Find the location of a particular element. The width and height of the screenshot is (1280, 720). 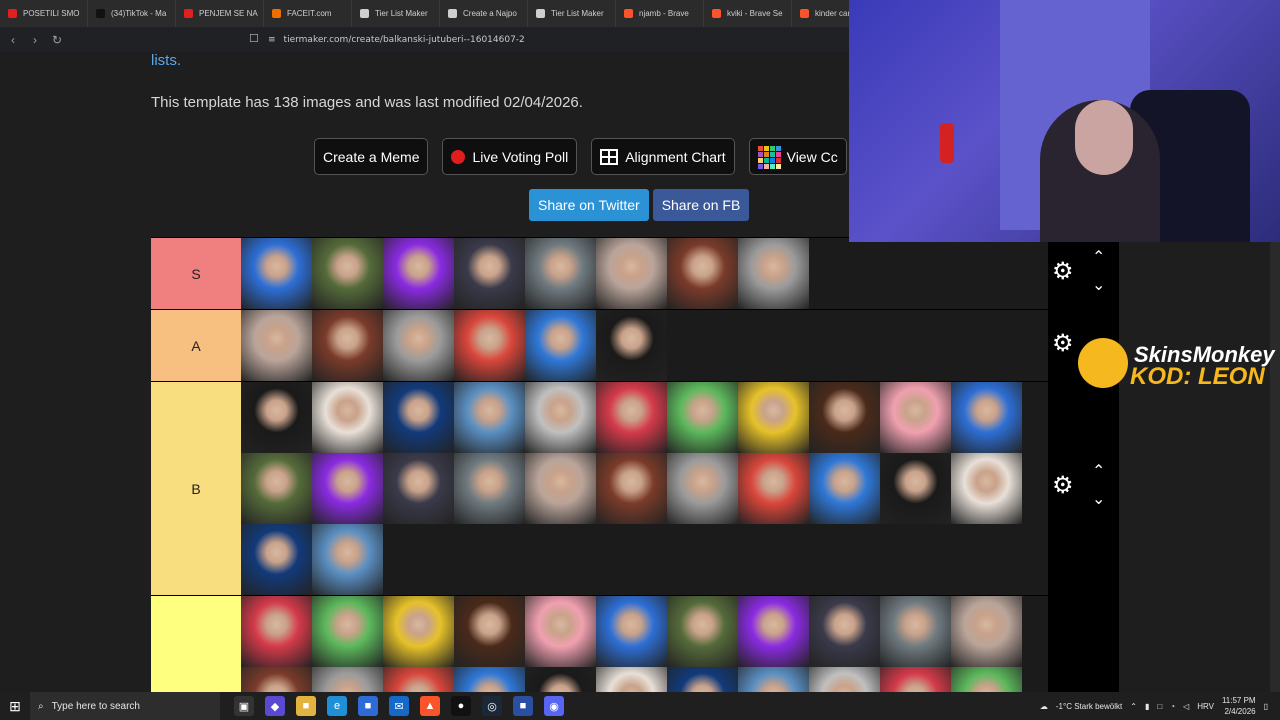

wifi-icon: ◔ is located at coordinates (1172, 706).